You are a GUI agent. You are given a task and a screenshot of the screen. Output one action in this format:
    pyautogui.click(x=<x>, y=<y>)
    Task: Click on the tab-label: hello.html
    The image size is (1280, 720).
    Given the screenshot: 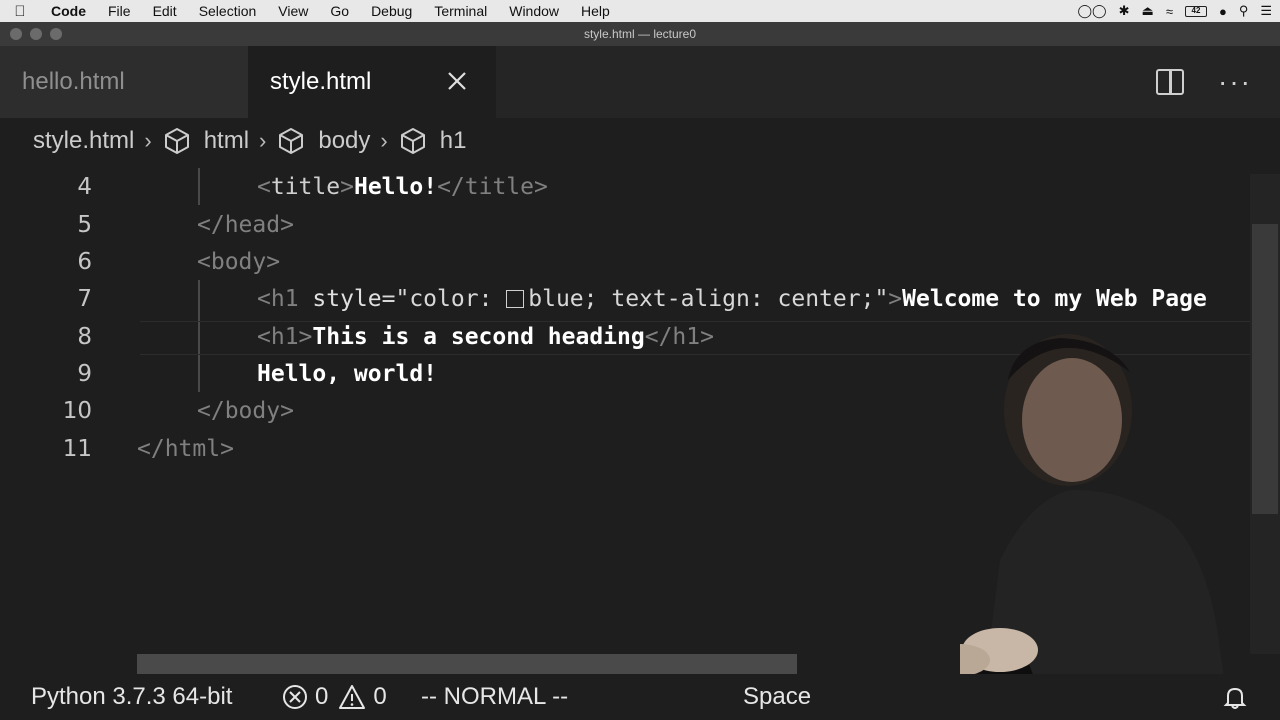 What is the action you would take?
    pyautogui.click(x=73, y=81)
    